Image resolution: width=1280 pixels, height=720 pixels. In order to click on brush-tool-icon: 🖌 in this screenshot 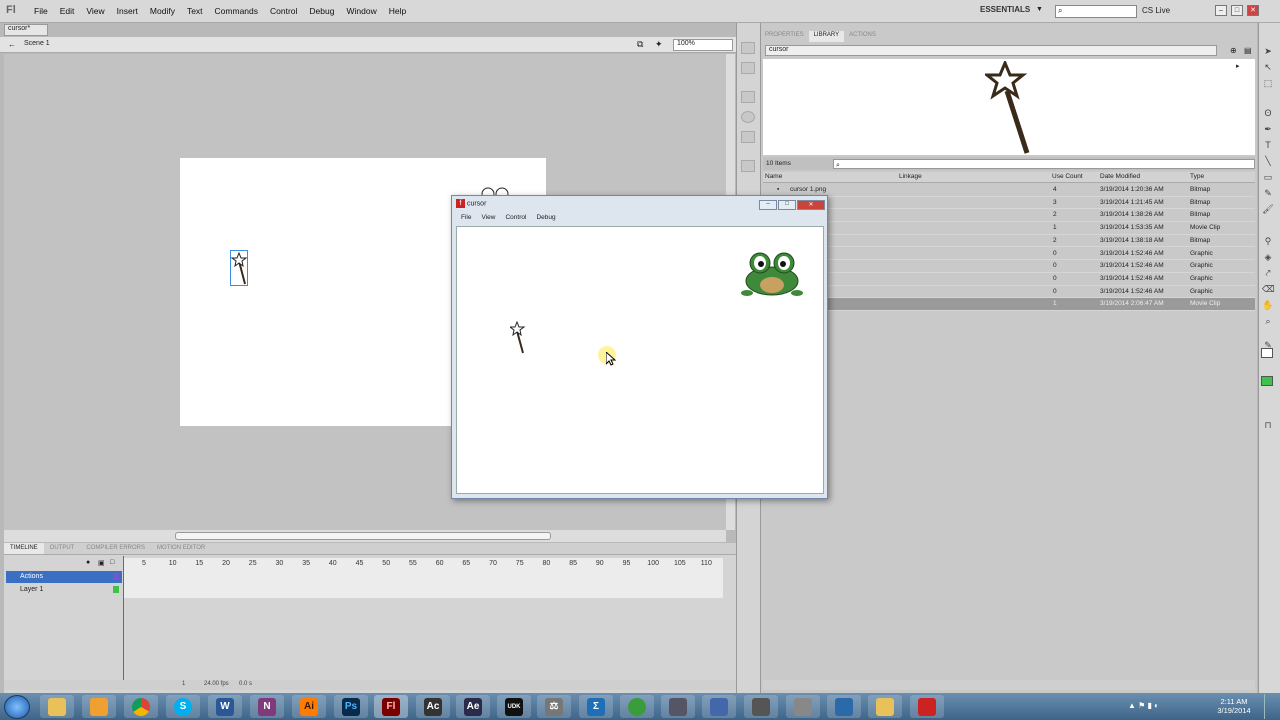, I will do `click(1268, 209)`.